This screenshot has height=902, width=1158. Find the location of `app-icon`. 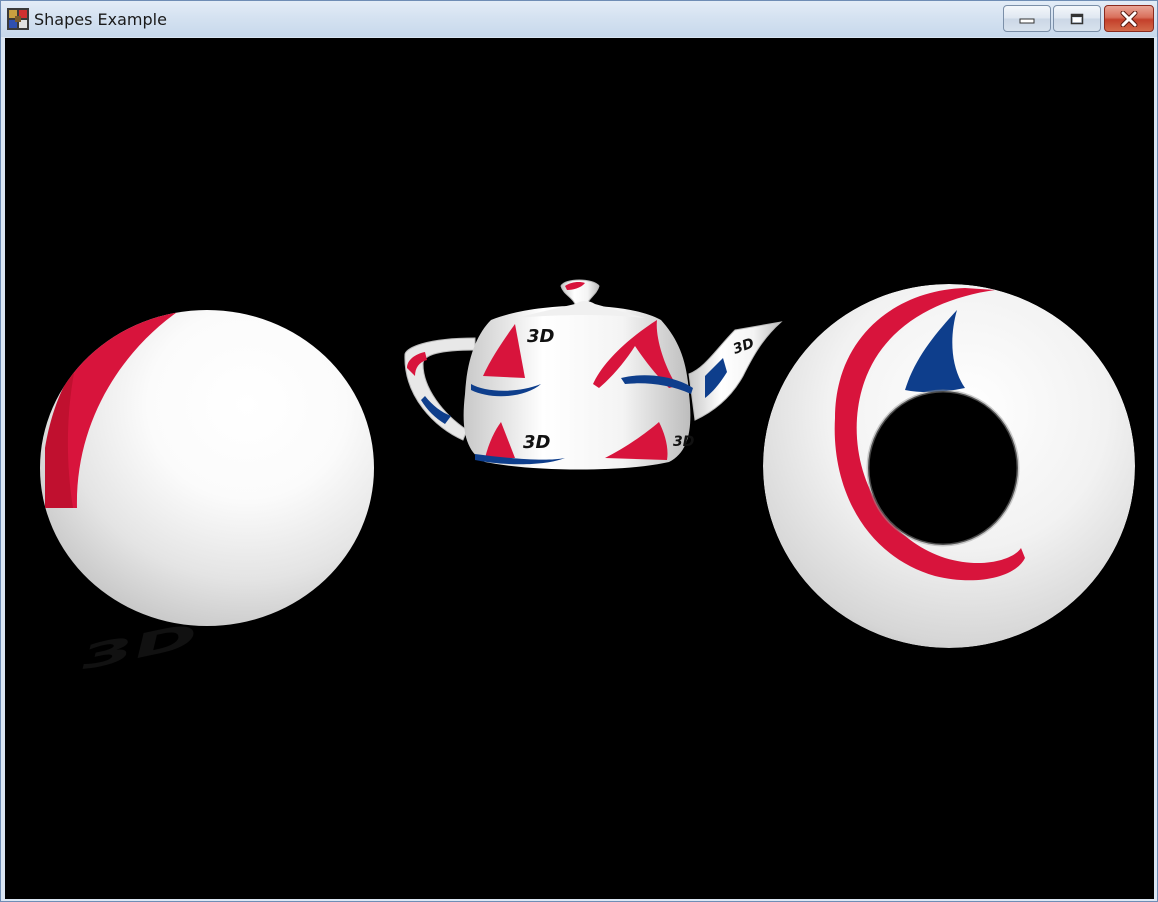

app-icon is located at coordinates (18, 19).